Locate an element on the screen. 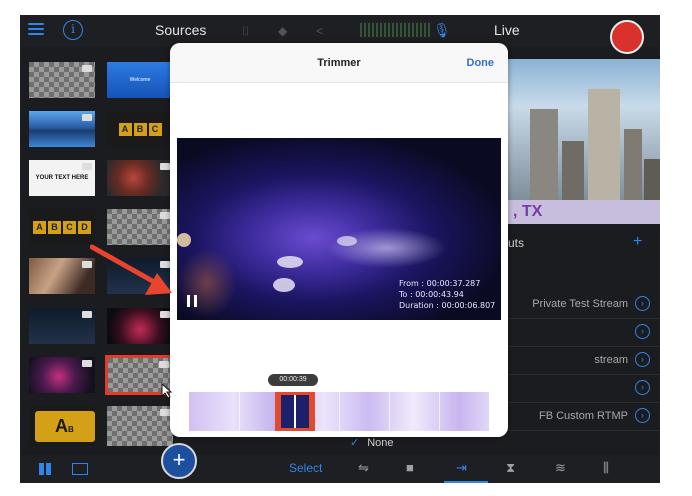  abc-letter: A is located at coordinates (125, 129).